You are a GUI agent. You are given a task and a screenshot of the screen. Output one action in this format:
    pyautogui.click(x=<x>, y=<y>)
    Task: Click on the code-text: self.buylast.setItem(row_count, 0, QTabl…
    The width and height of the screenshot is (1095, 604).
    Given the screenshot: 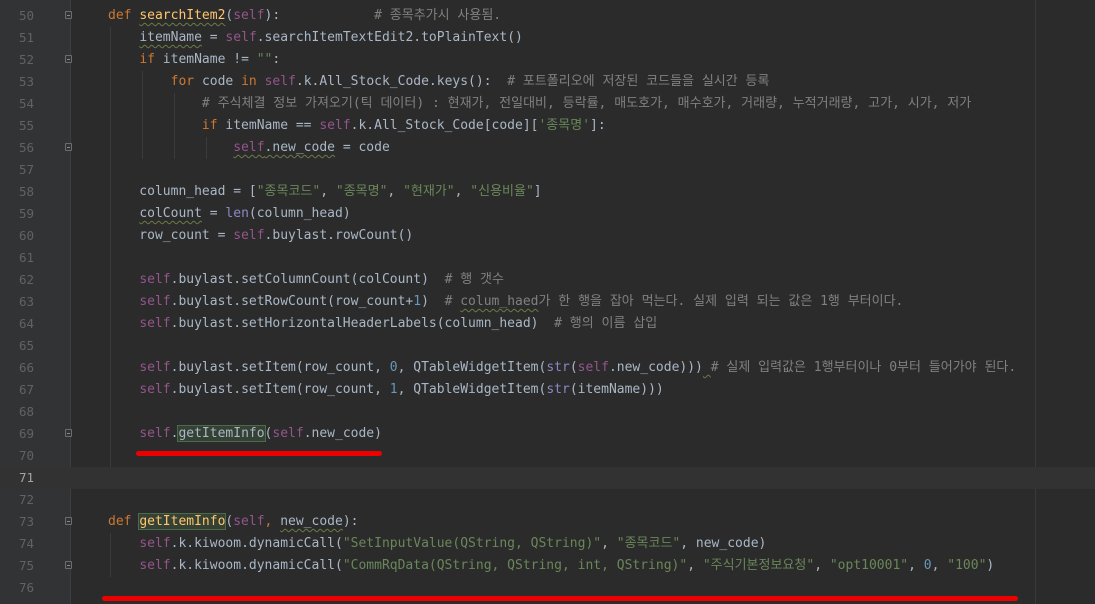 What is the action you would take?
    pyautogui.click(x=578, y=367)
    